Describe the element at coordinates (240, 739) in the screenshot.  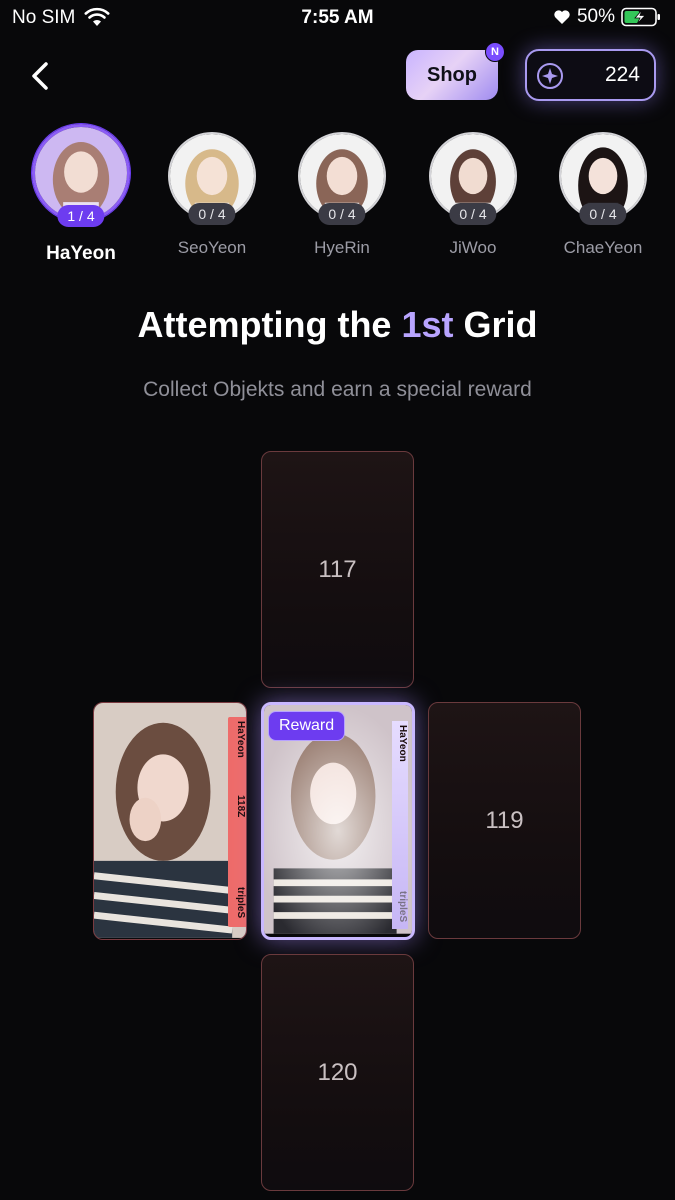
I see `objekt-member: HaYeon` at that location.